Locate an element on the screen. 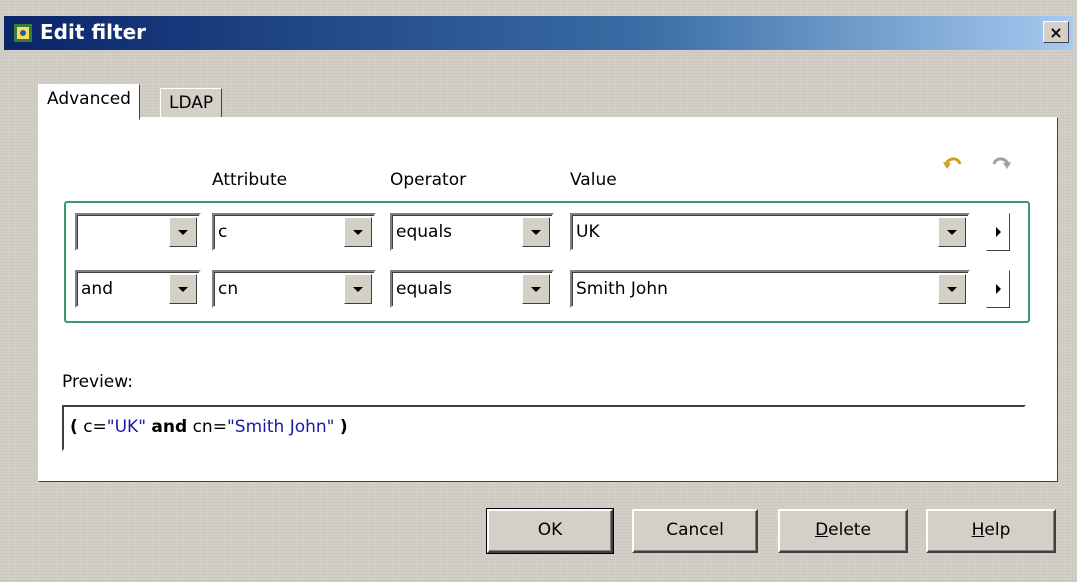  logic-combo-row1 is located at coordinates (138, 232).